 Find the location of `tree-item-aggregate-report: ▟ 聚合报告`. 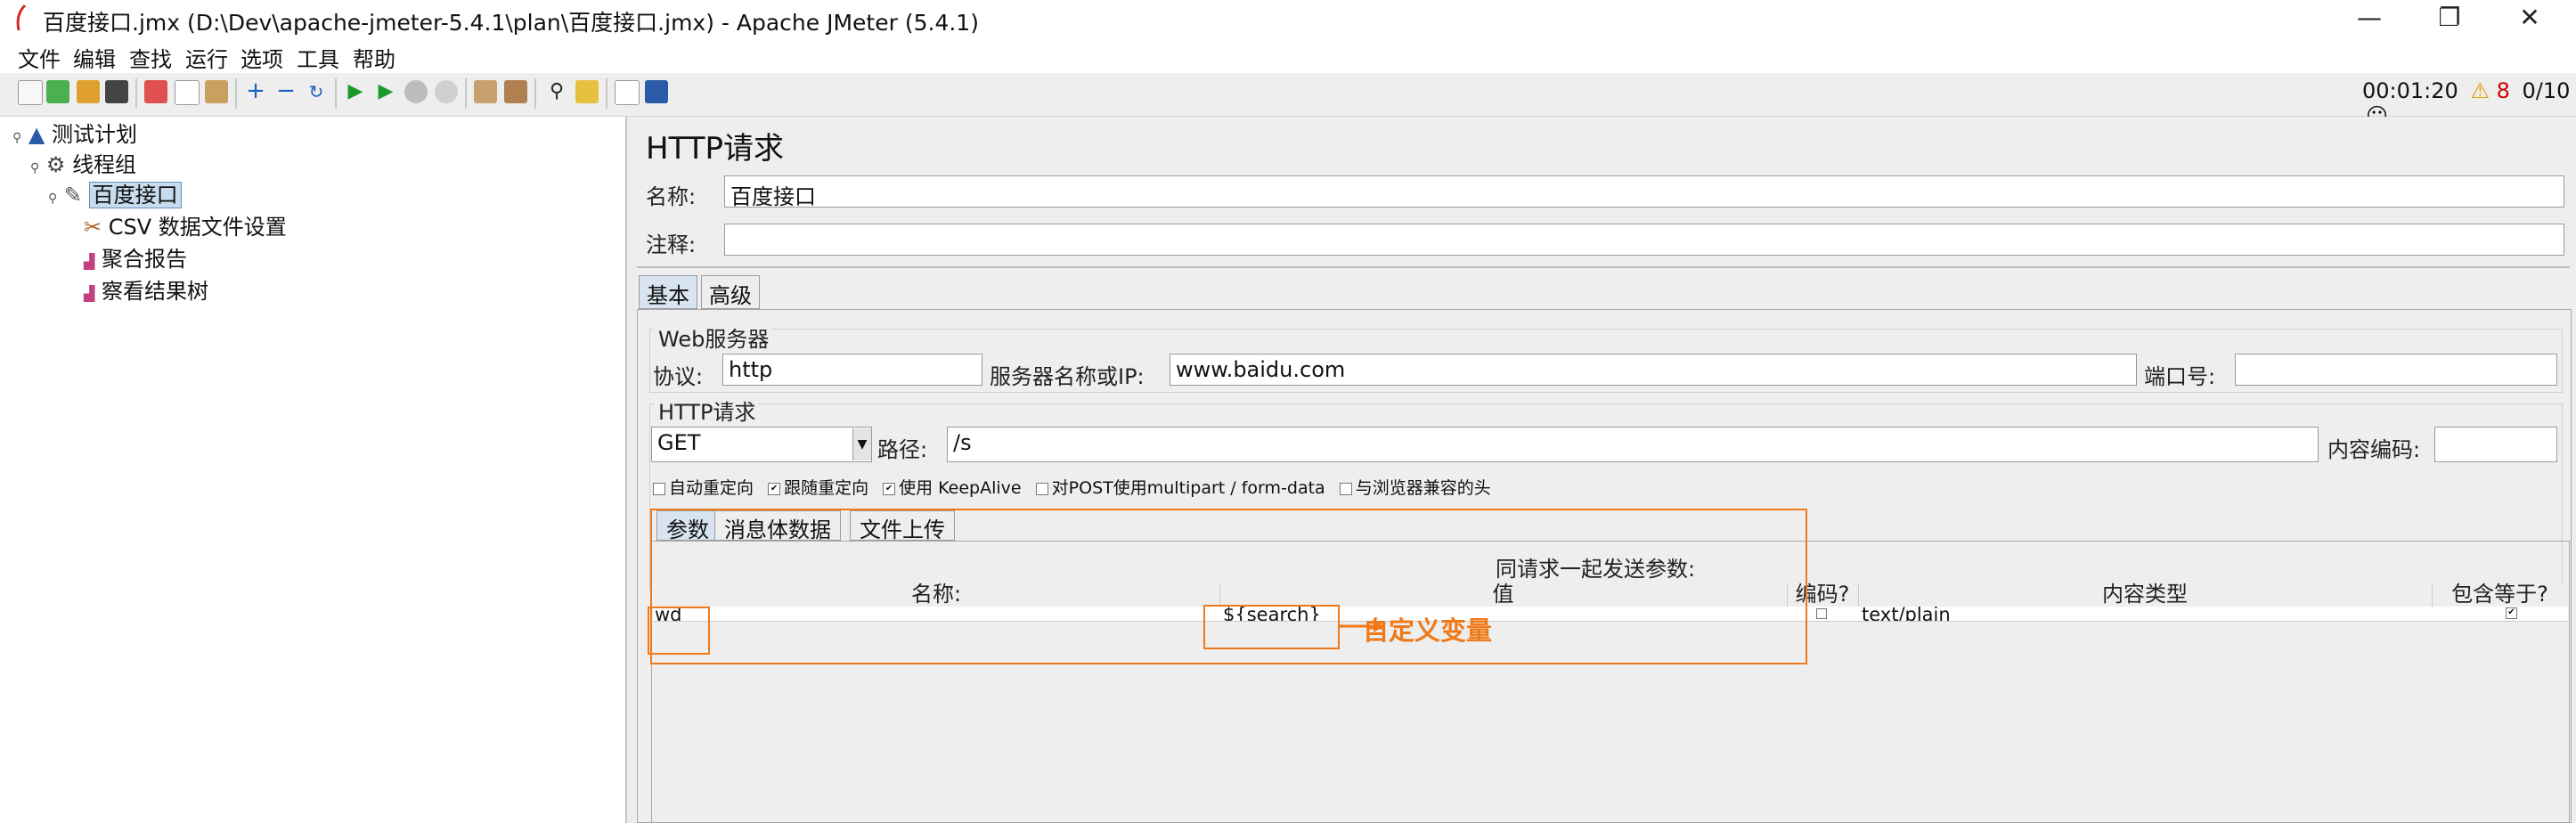

tree-item-aggregate-report: ▟ 聚合报告 is located at coordinates (135, 257).